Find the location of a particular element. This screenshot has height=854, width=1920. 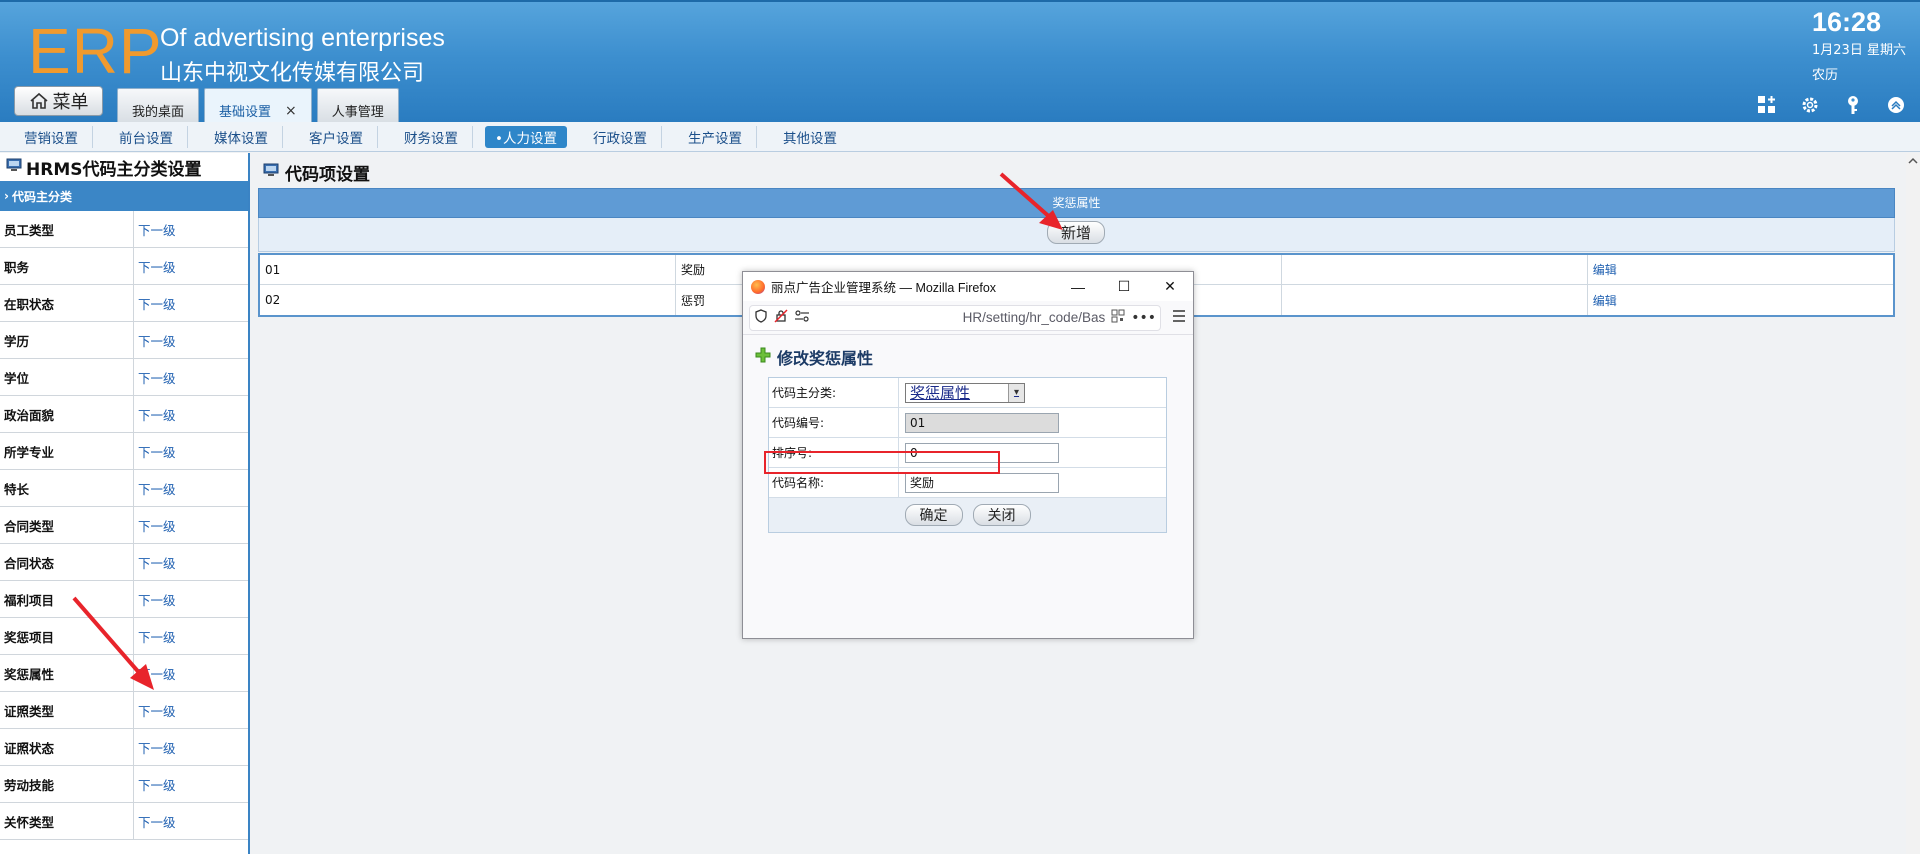

gear-icon is located at coordinates (1810, 105).